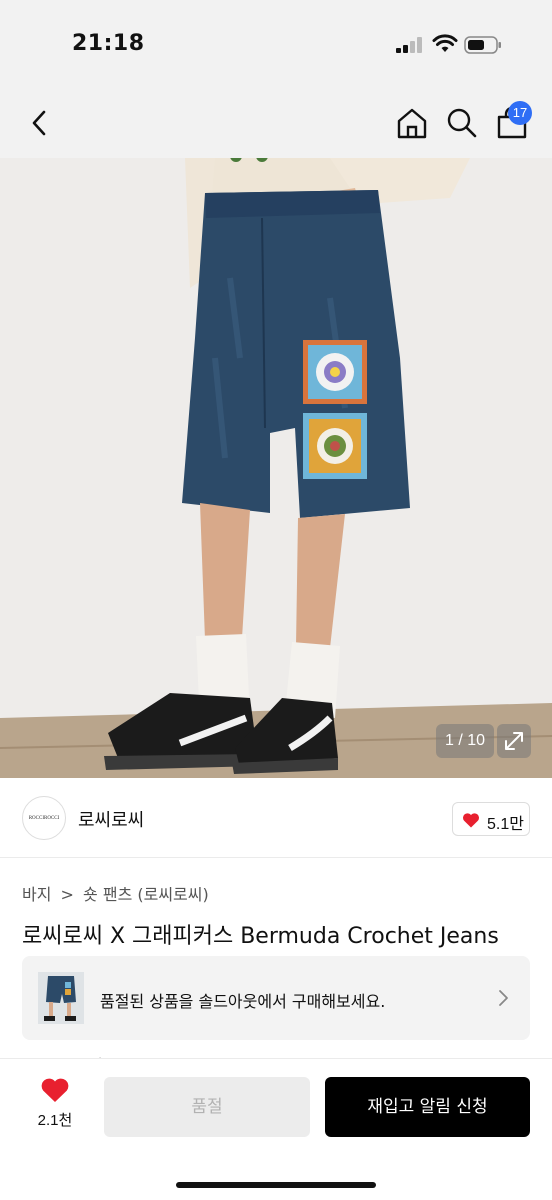  What do you see at coordinates (276, 44) in the screenshot?
I see `status-bar: 21:18` at bounding box center [276, 44].